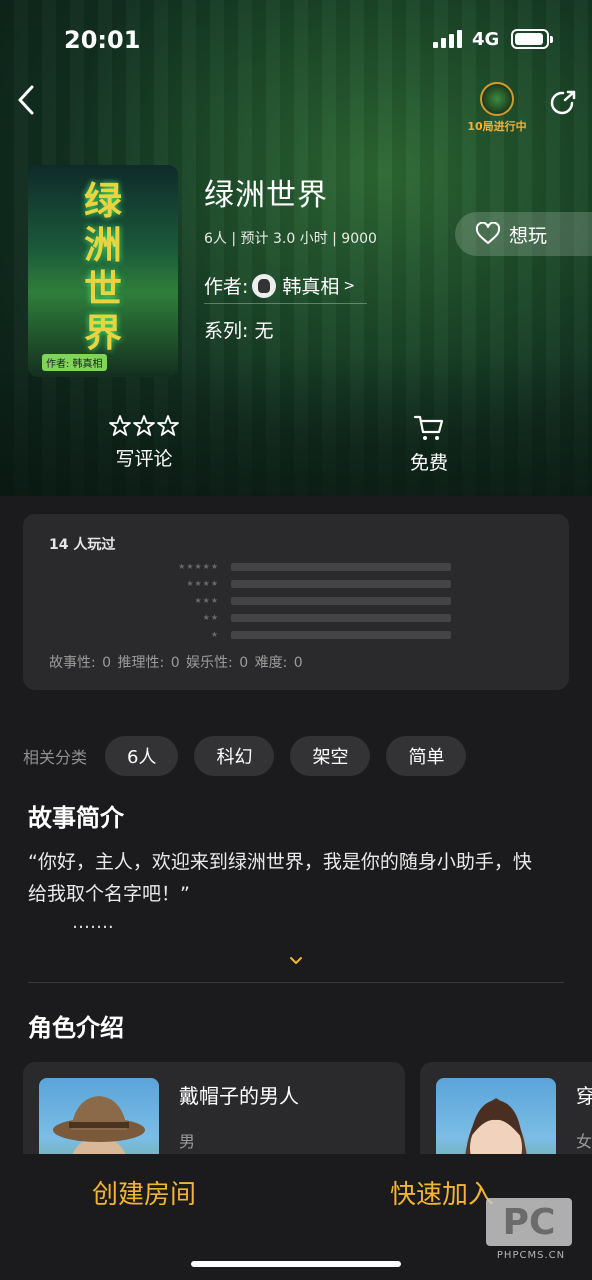 The height and width of the screenshot is (1280, 592). Describe the element at coordinates (214, 634) in the screenshot. I see `rating-stars: ★` at that location.